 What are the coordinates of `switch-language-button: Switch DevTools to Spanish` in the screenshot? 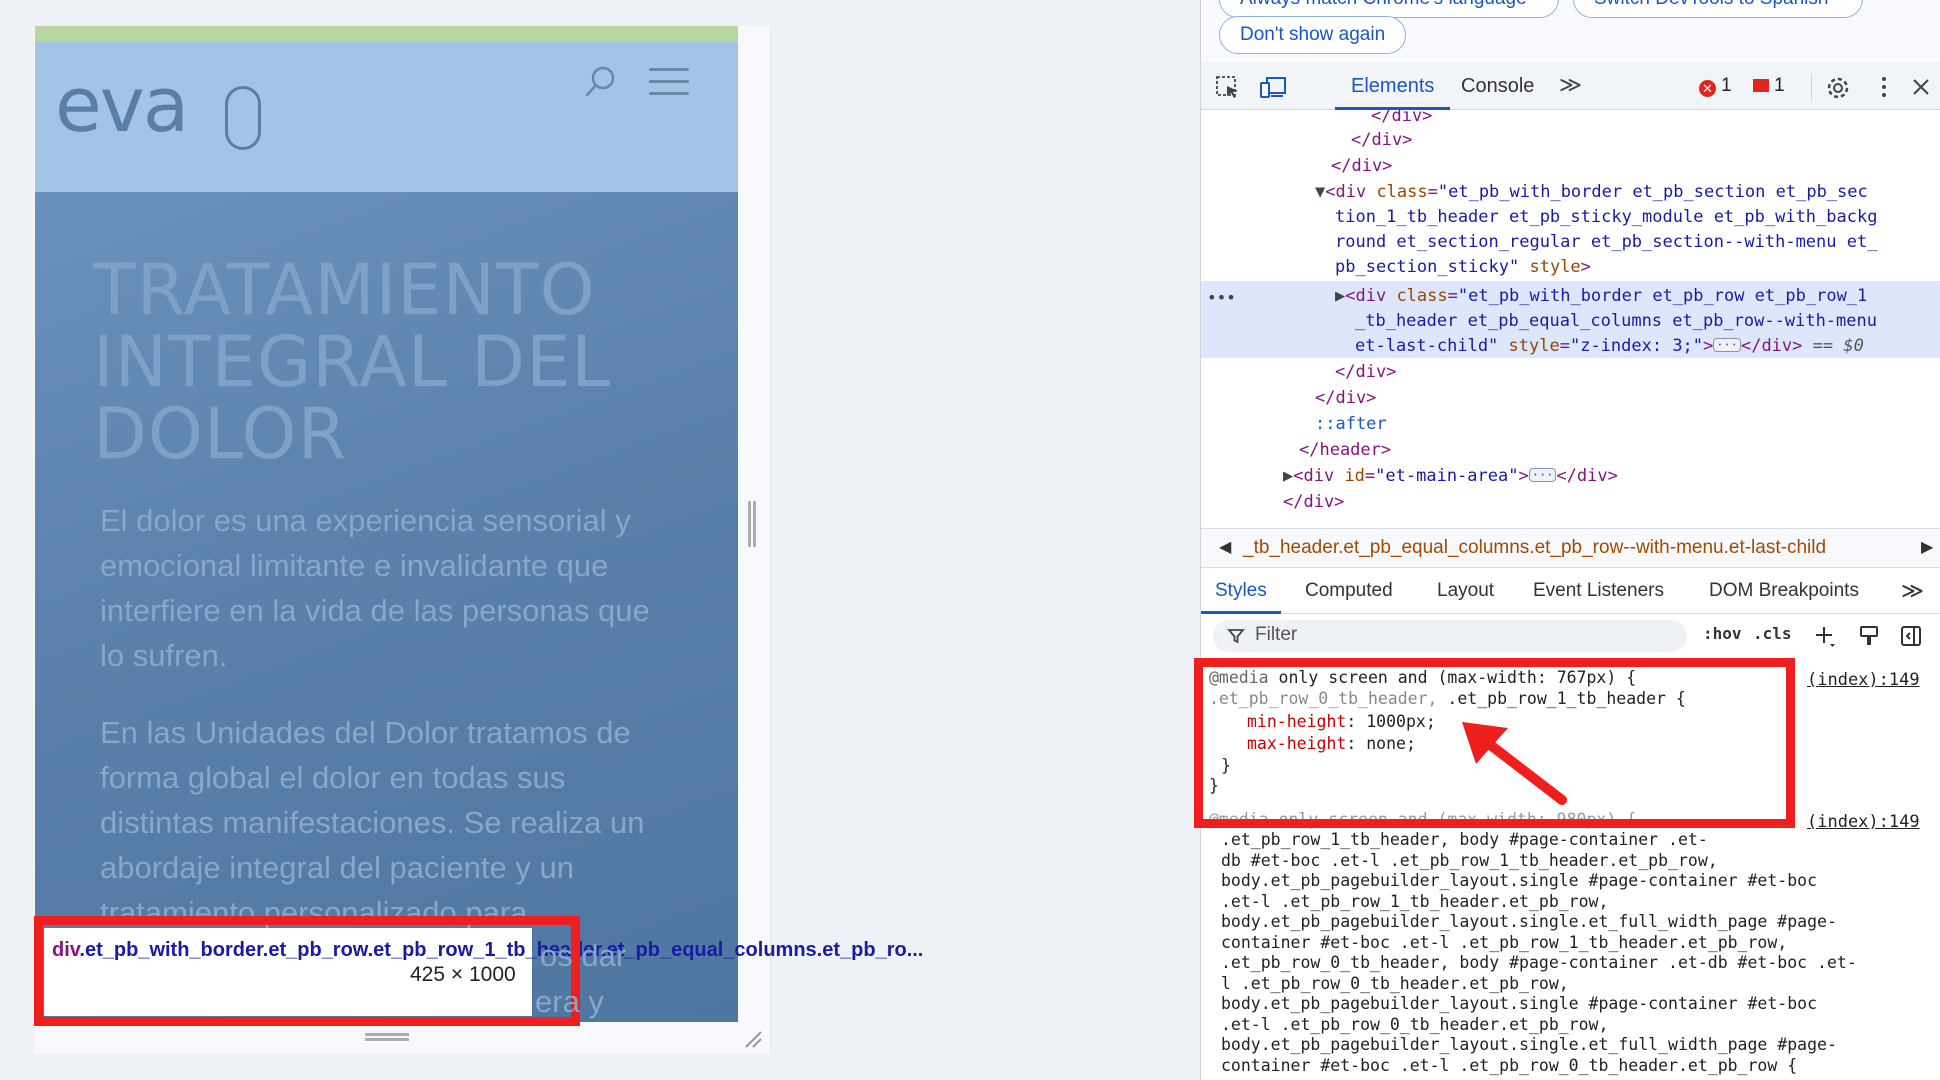 It's located at (1718, 9).